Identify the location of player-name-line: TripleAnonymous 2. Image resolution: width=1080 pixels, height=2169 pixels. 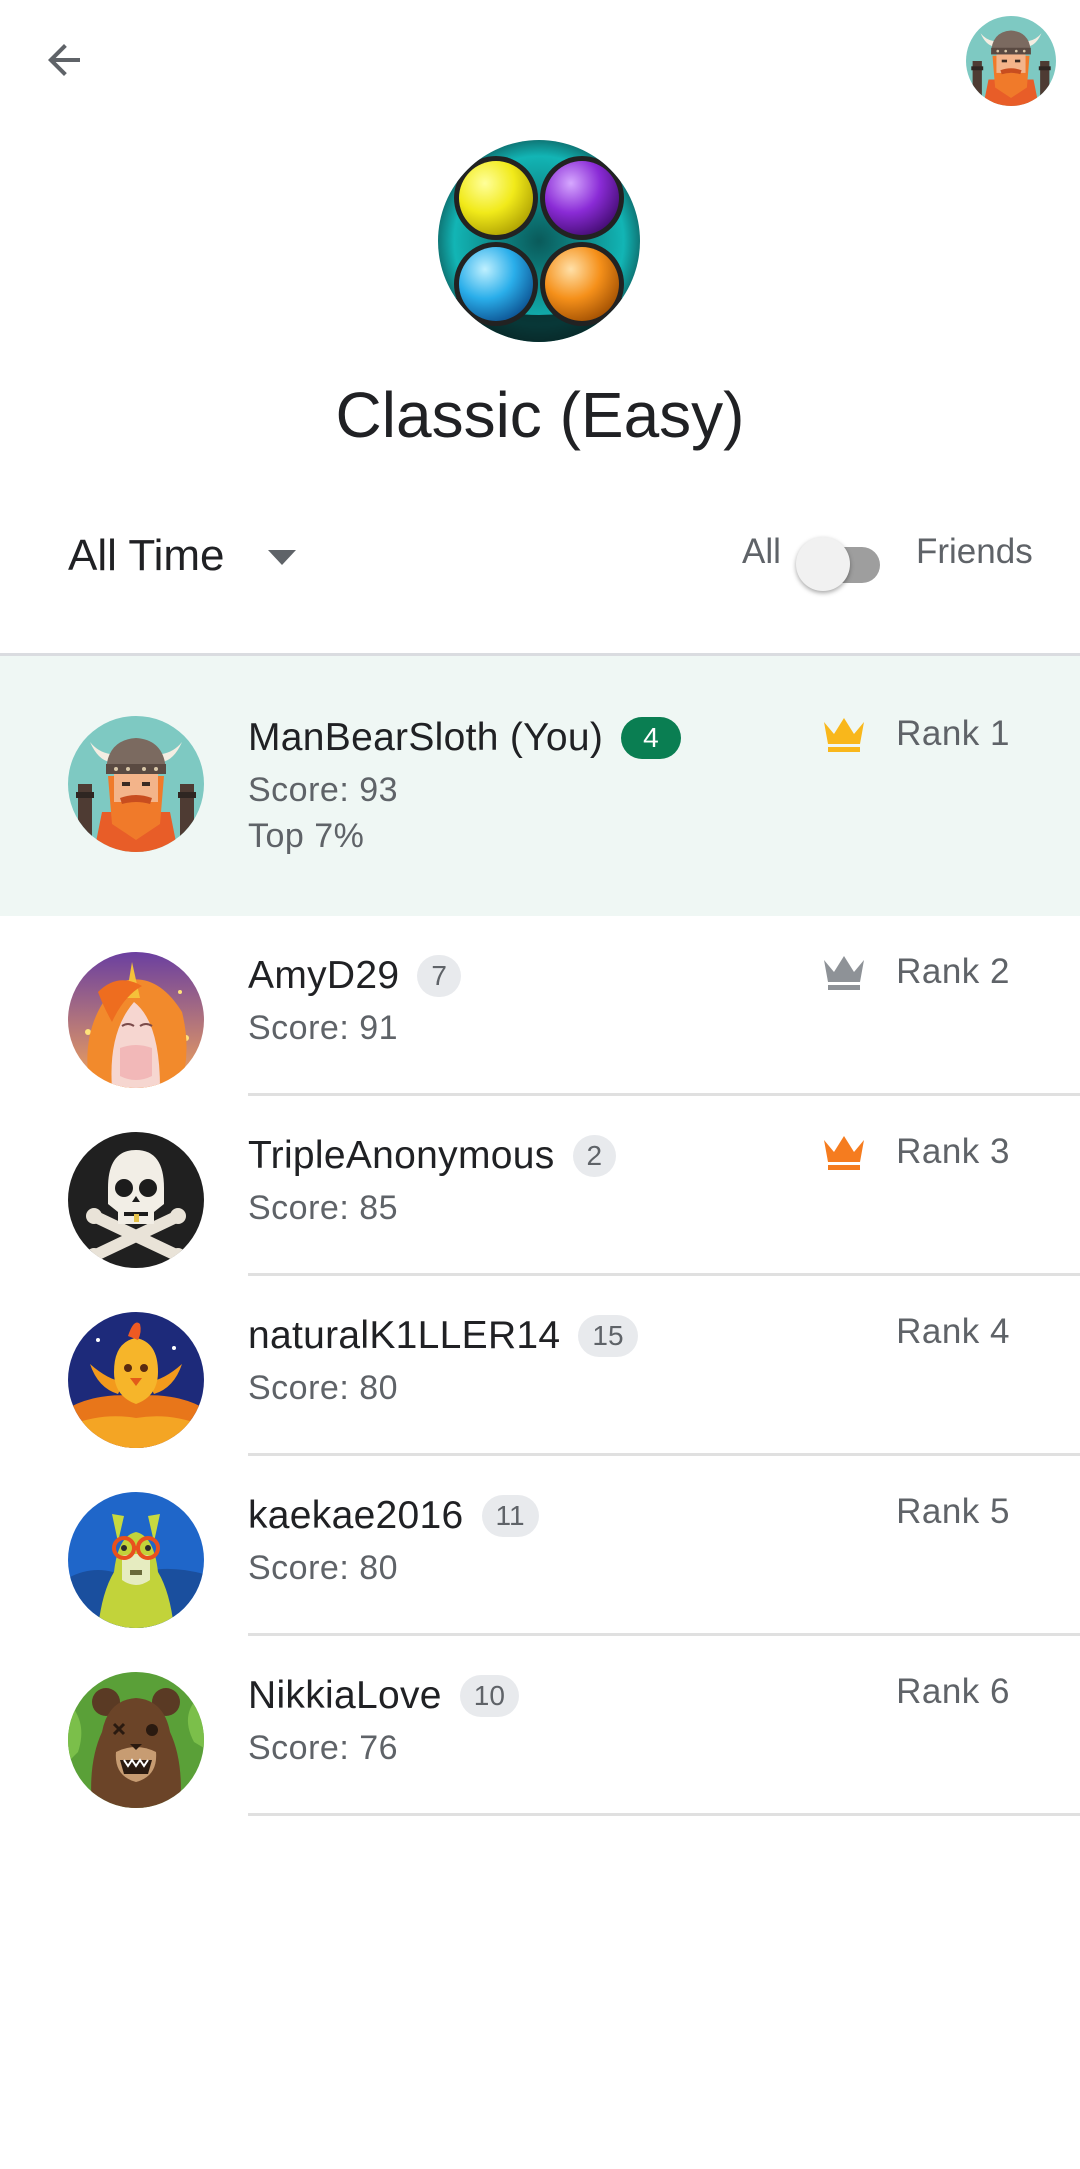
(432, 1156).